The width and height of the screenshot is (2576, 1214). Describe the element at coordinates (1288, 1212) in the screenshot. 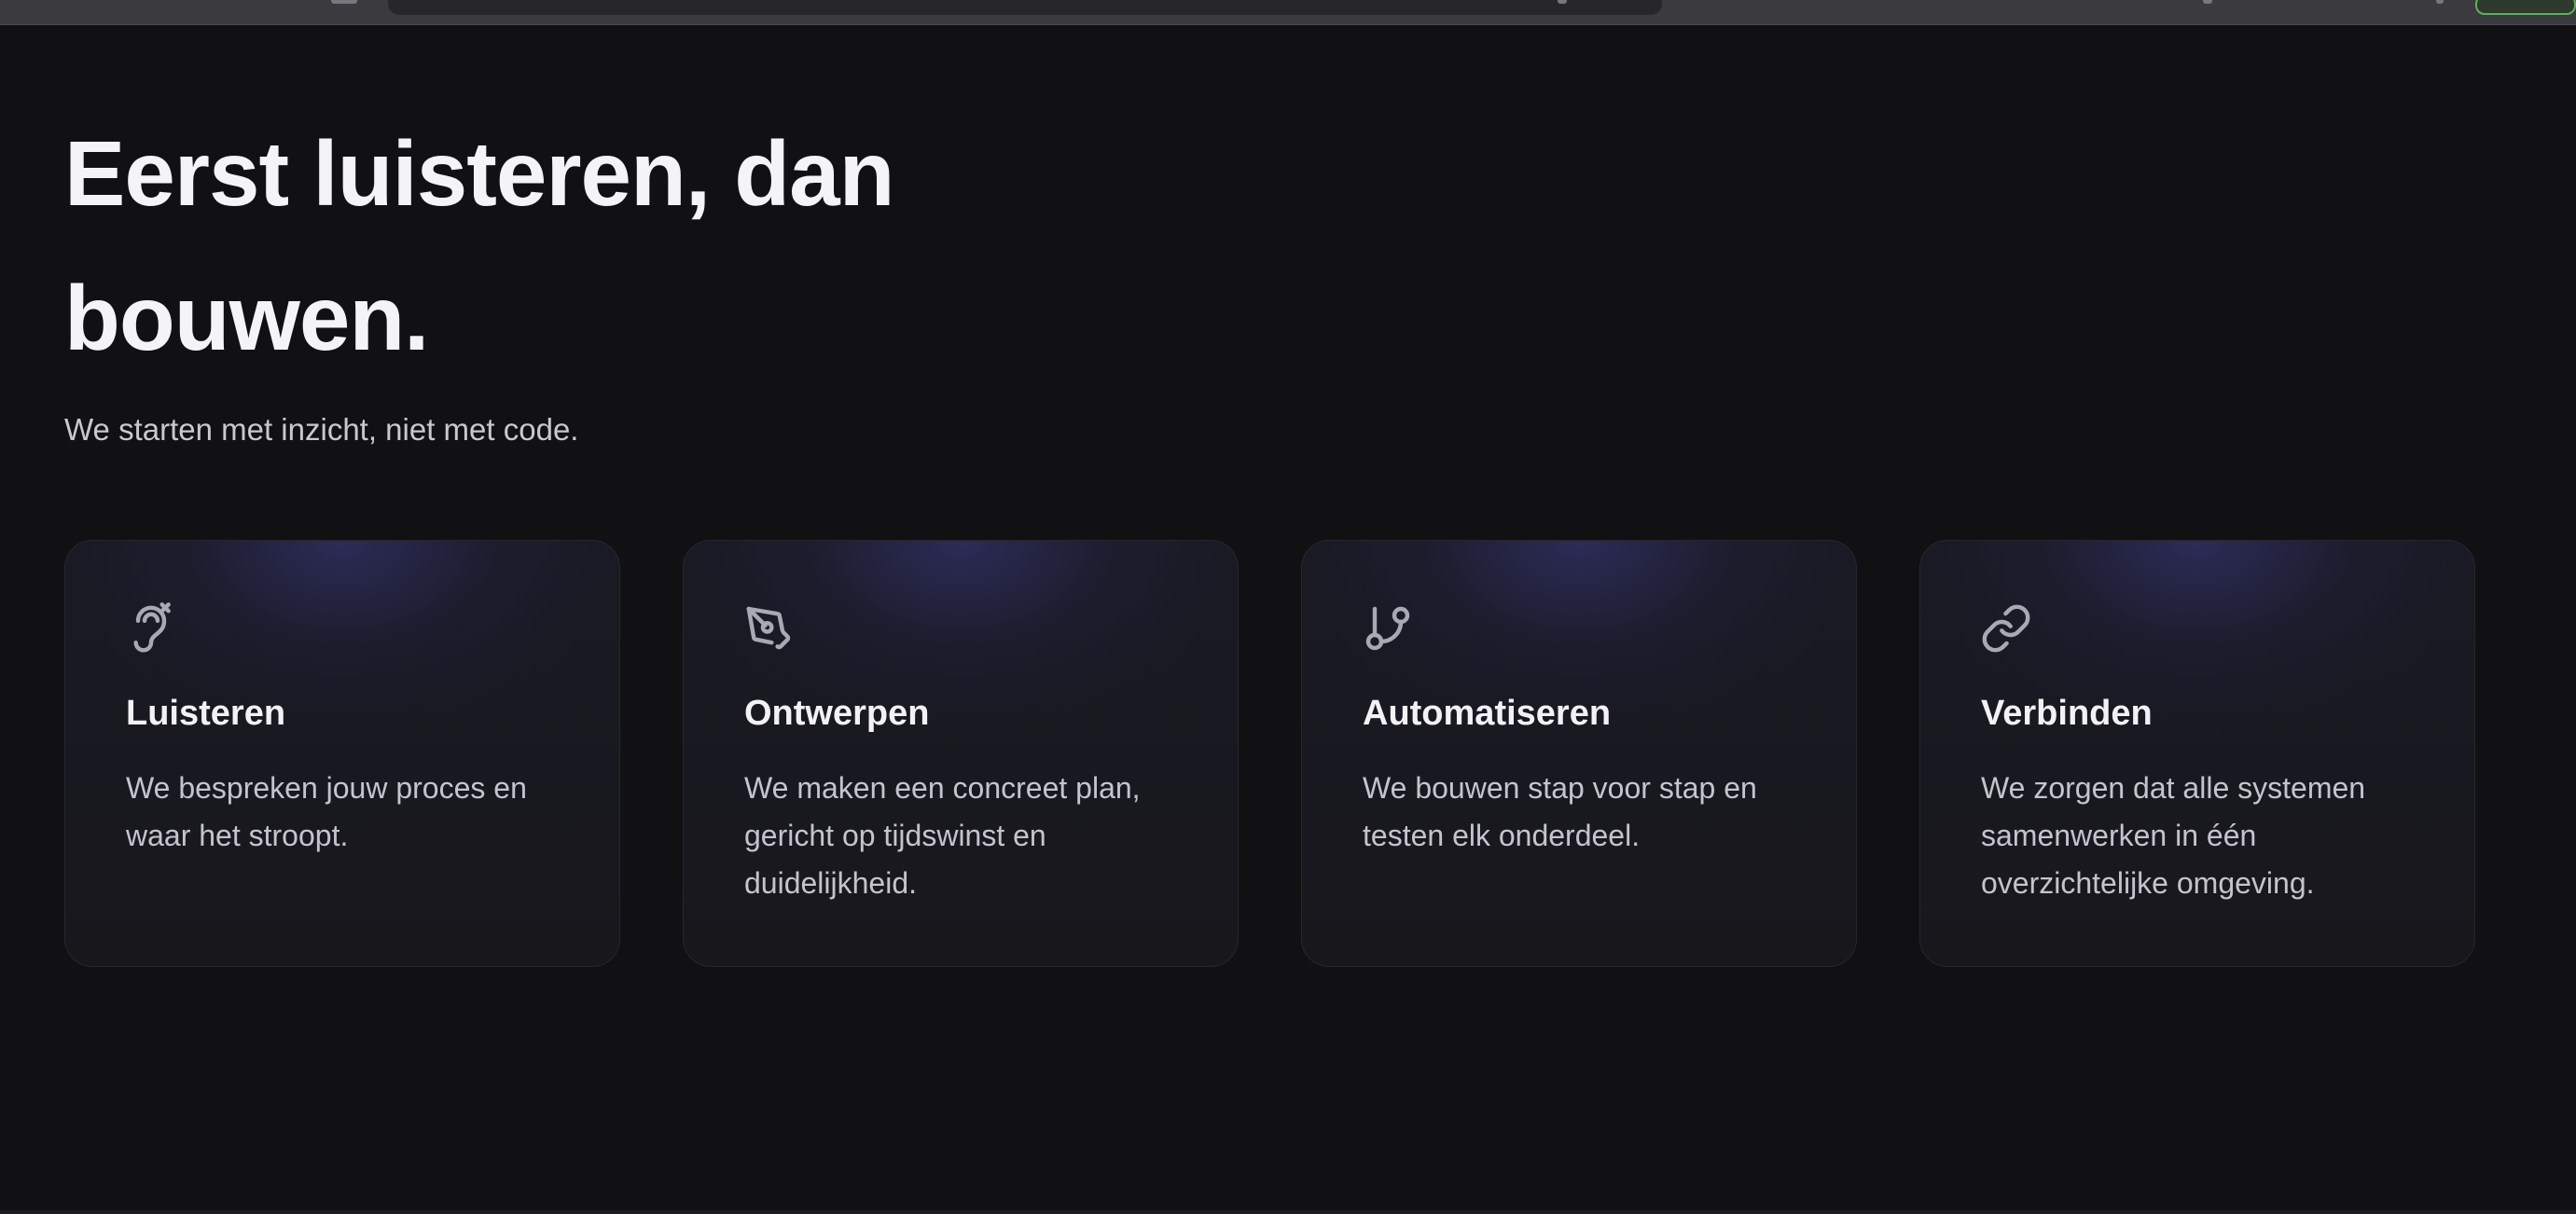

I see `page-divider` at that location.